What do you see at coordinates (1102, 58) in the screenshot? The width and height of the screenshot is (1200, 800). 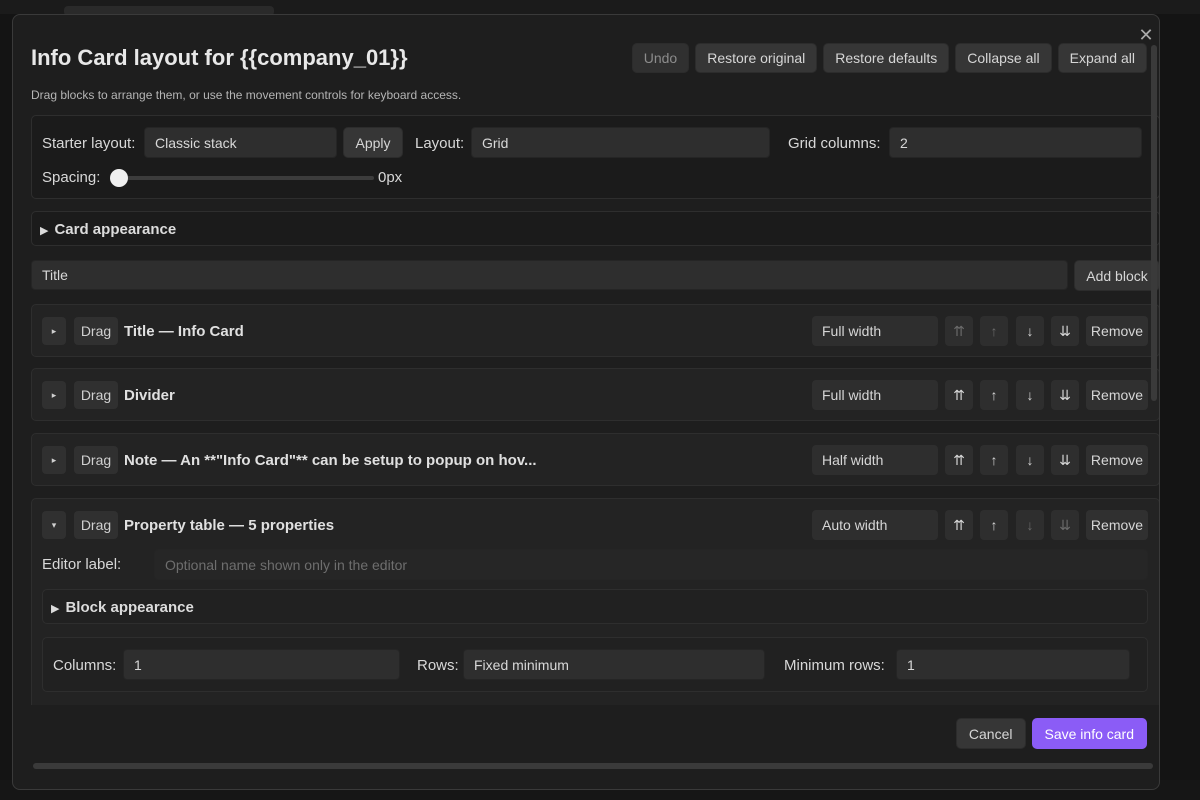 I see `expand-all-button: Expand all` at bounding box center [1102, 58].